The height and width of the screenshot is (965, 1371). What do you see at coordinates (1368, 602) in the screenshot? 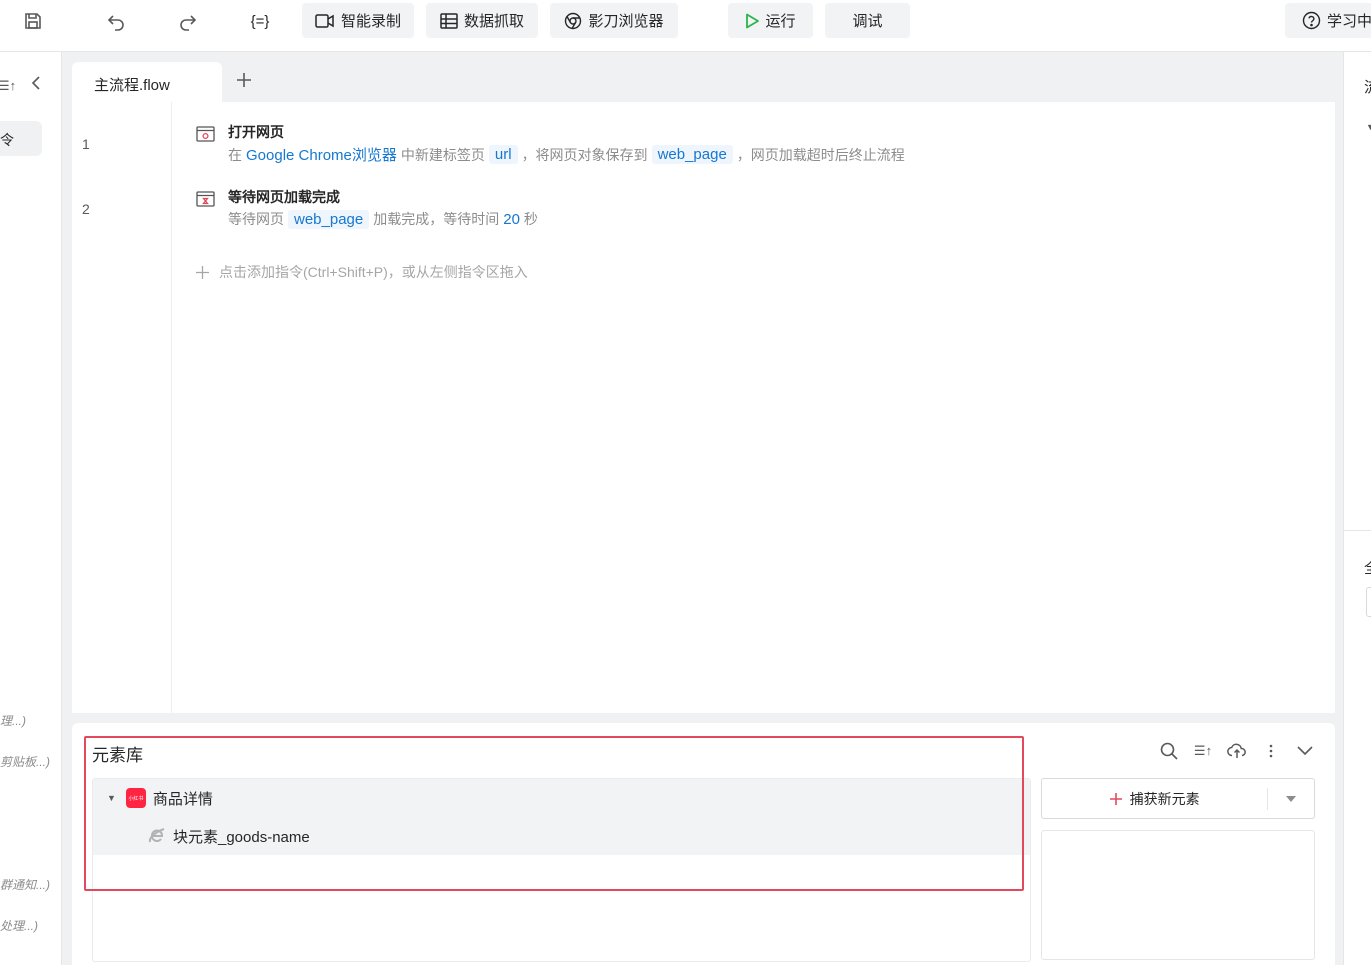
I see `right-panel-input` at bounding box center [1368, 602].